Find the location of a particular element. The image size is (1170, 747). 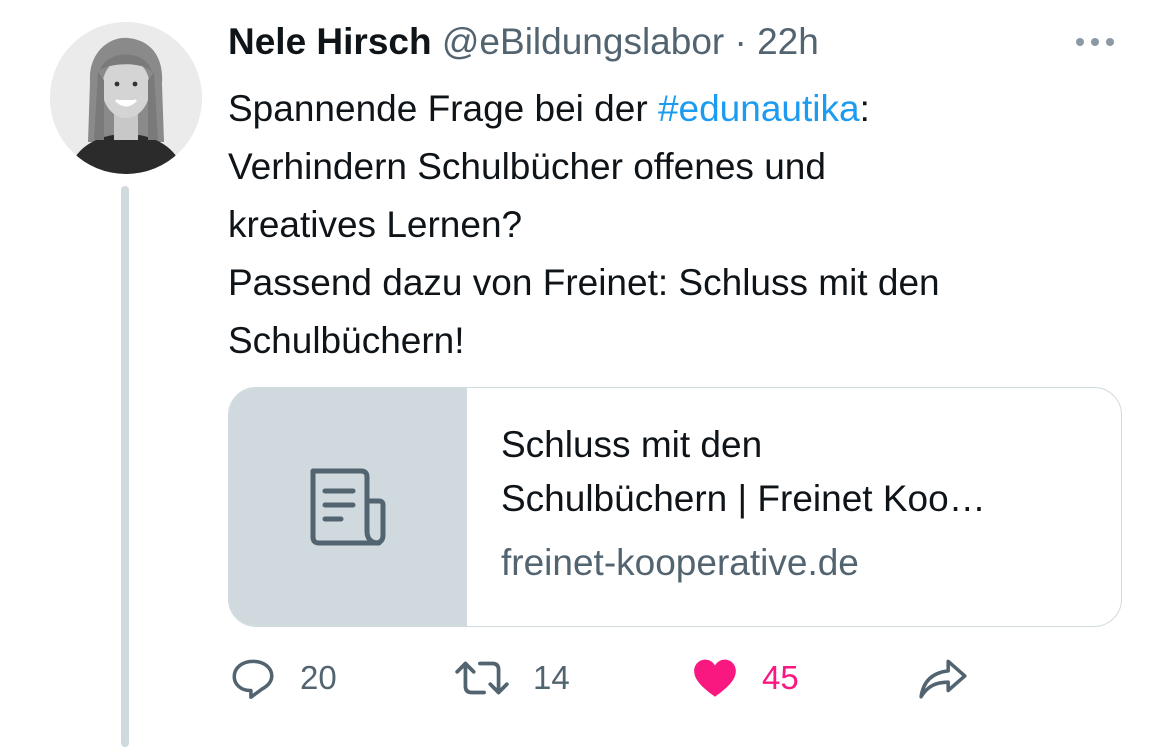

share-button is located at coordinates (944, 678).